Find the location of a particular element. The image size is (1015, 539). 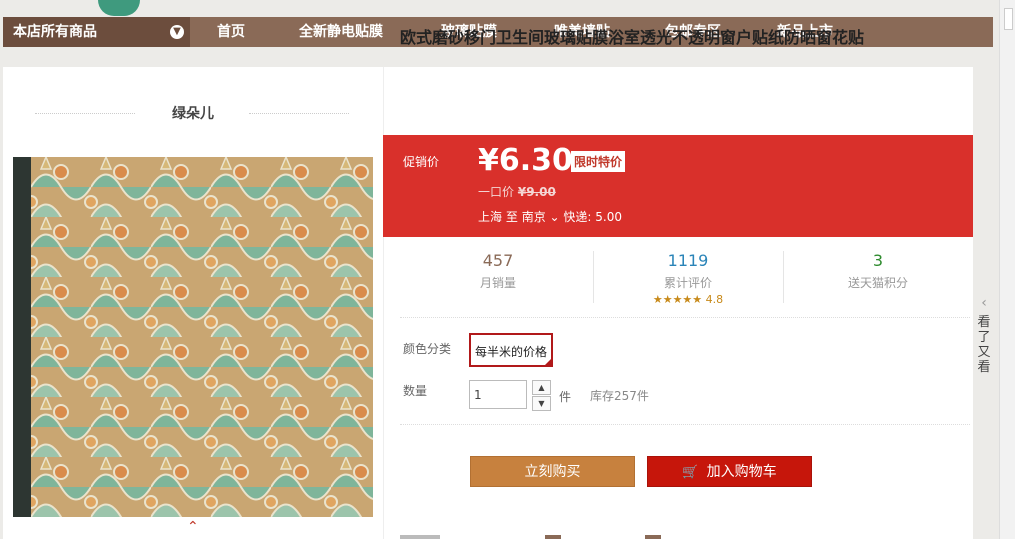

quantity-unit: 件 is located at coordinates (565, 397).